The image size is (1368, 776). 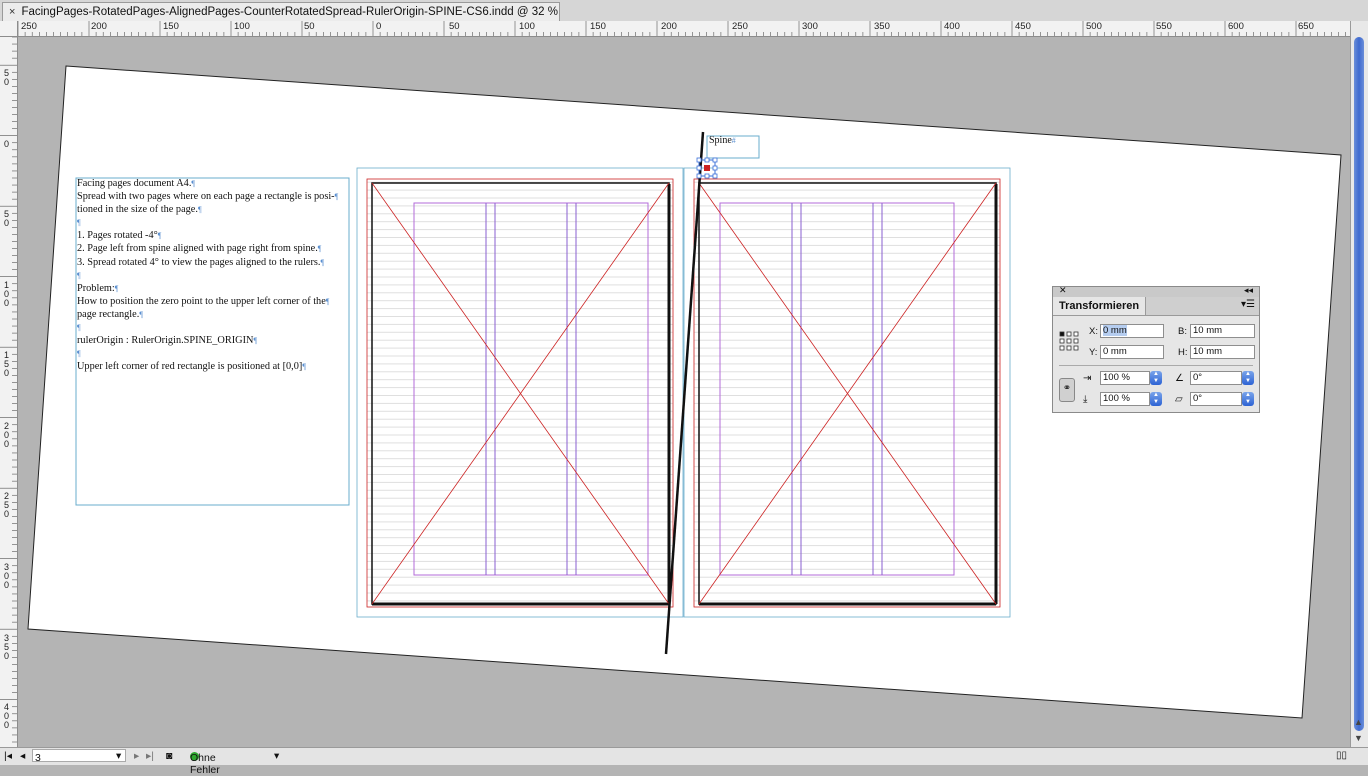 What do you see at coordinates (1216, 399) in the screenshot?
I see `shear-field: 0°` at bounding box center [1216, 399].